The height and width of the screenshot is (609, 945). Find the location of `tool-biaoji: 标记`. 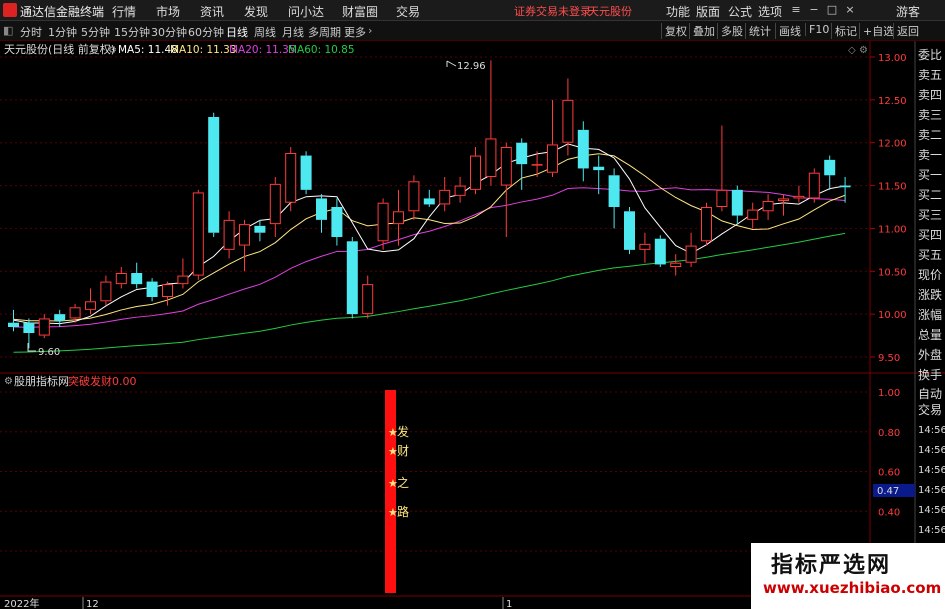

tool-biaoji: 标记 is located at coordinates (844, 31).